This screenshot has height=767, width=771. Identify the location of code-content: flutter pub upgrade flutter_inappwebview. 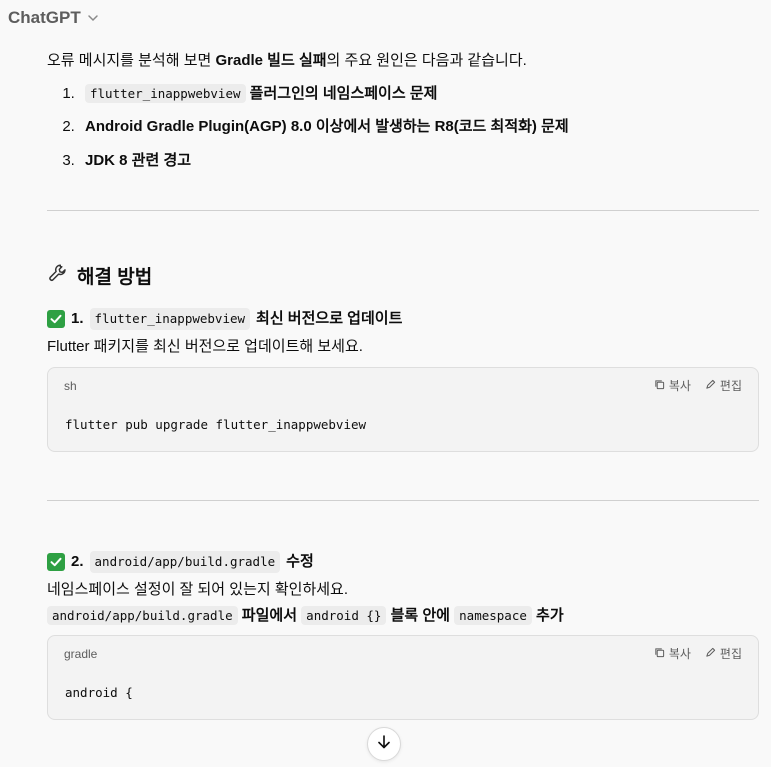
(403, 427).